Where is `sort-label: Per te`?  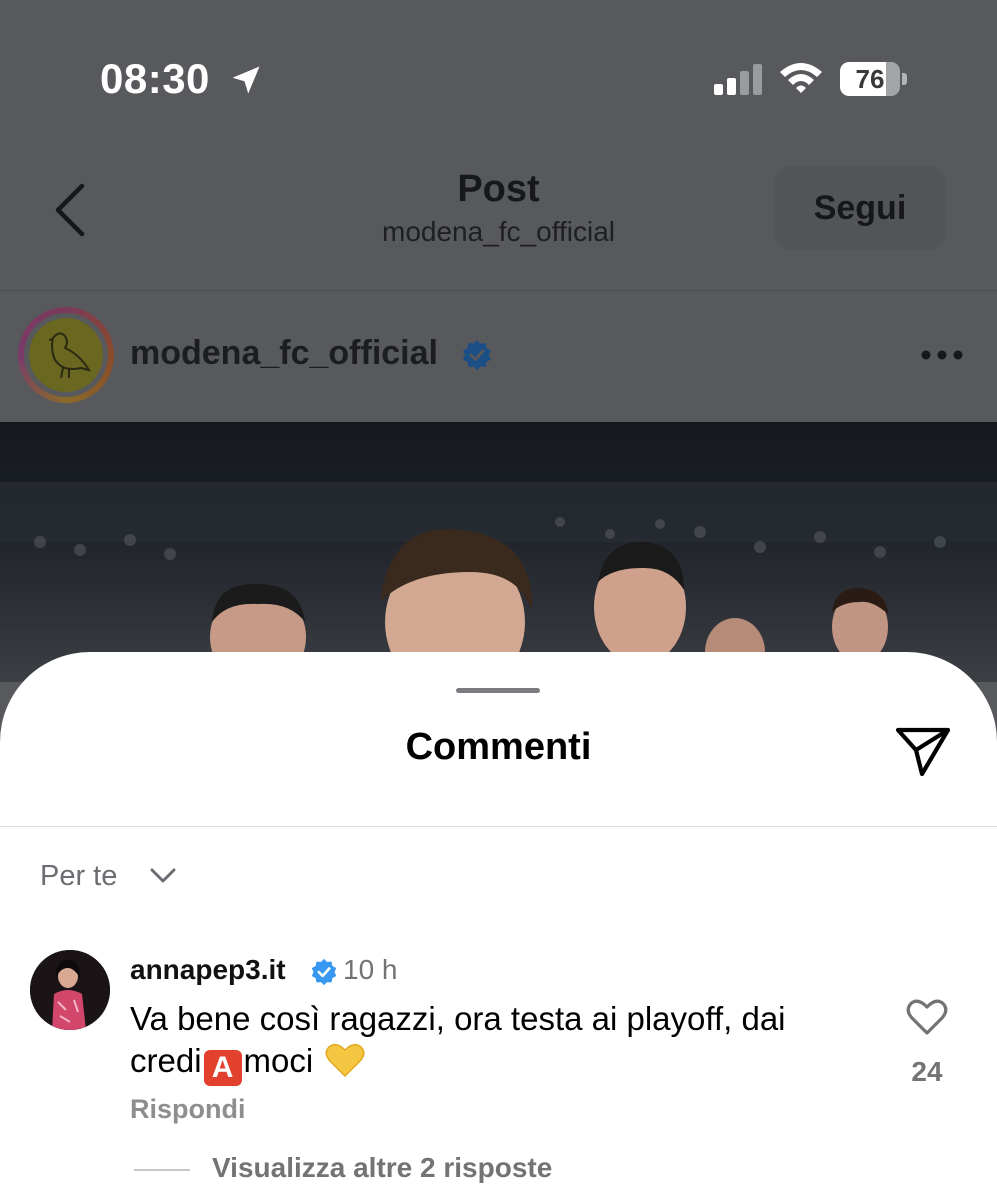 sort-label: Per te is located at coordinates (79, 876).